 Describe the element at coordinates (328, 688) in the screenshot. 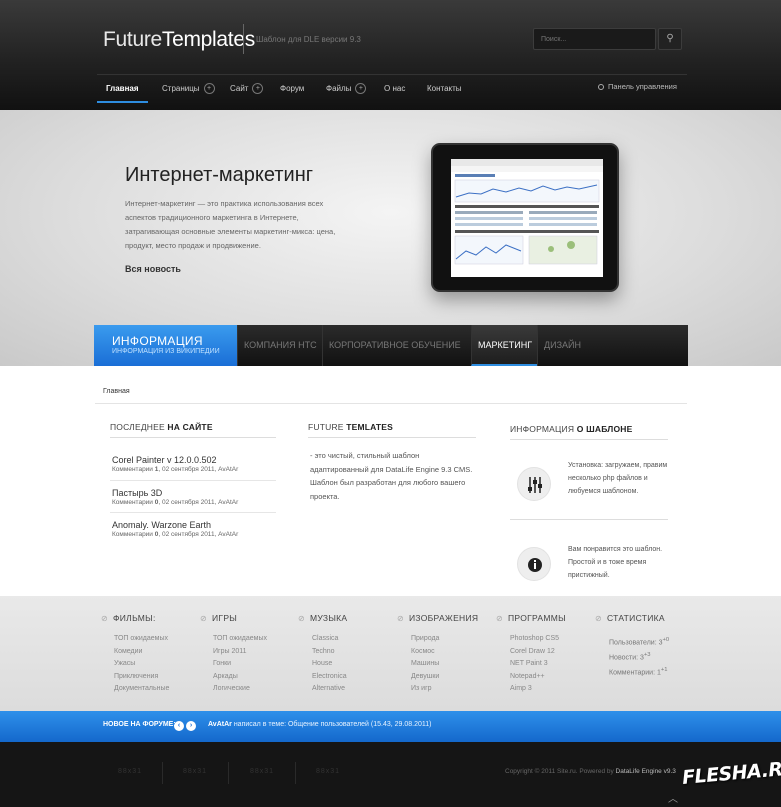

I see `footer-link: Alternative` at that location.